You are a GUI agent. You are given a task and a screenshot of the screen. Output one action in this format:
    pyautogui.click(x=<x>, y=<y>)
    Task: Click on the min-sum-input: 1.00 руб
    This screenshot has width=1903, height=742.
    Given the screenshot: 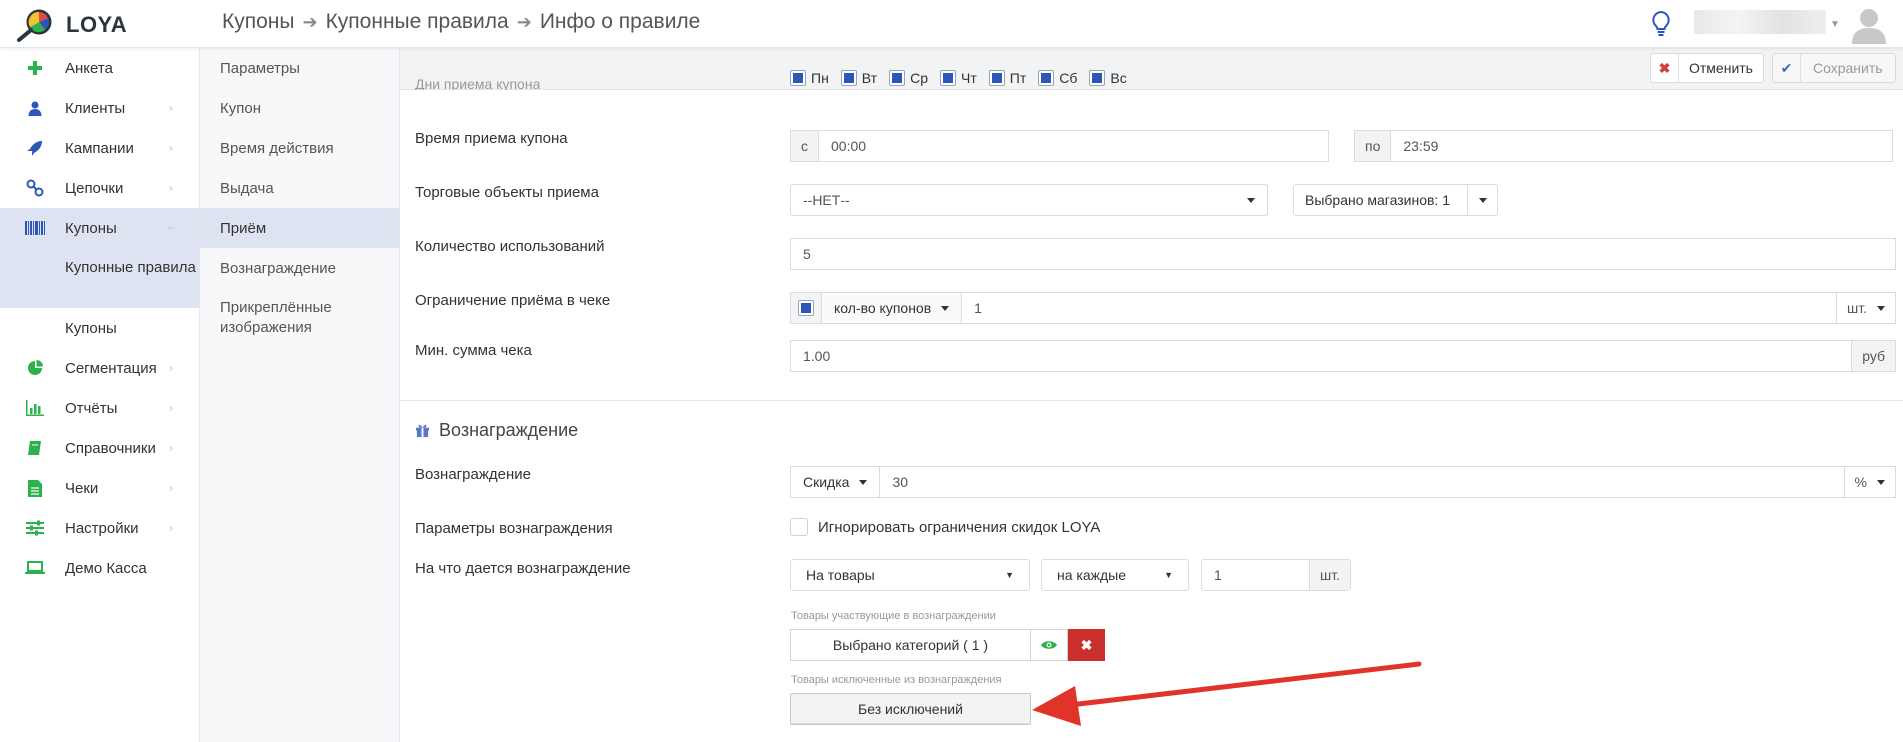 What is the action you would take?
    pyautogui.click(x=1343, y=356)
    